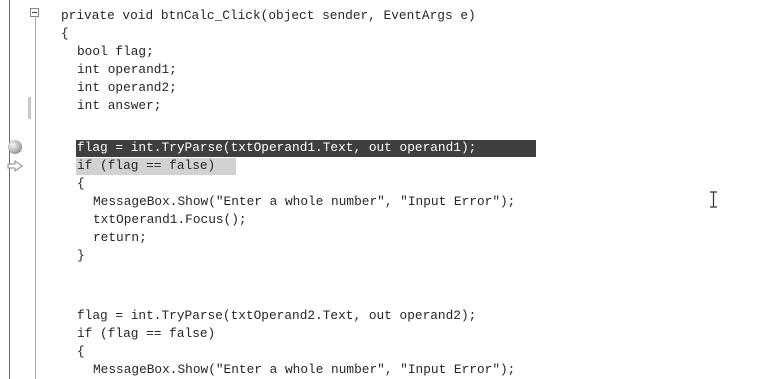  What do you see at coordinates (81, 255) in the screenshot?
I see `code-line-13: }` at bounding box center [81, 255].